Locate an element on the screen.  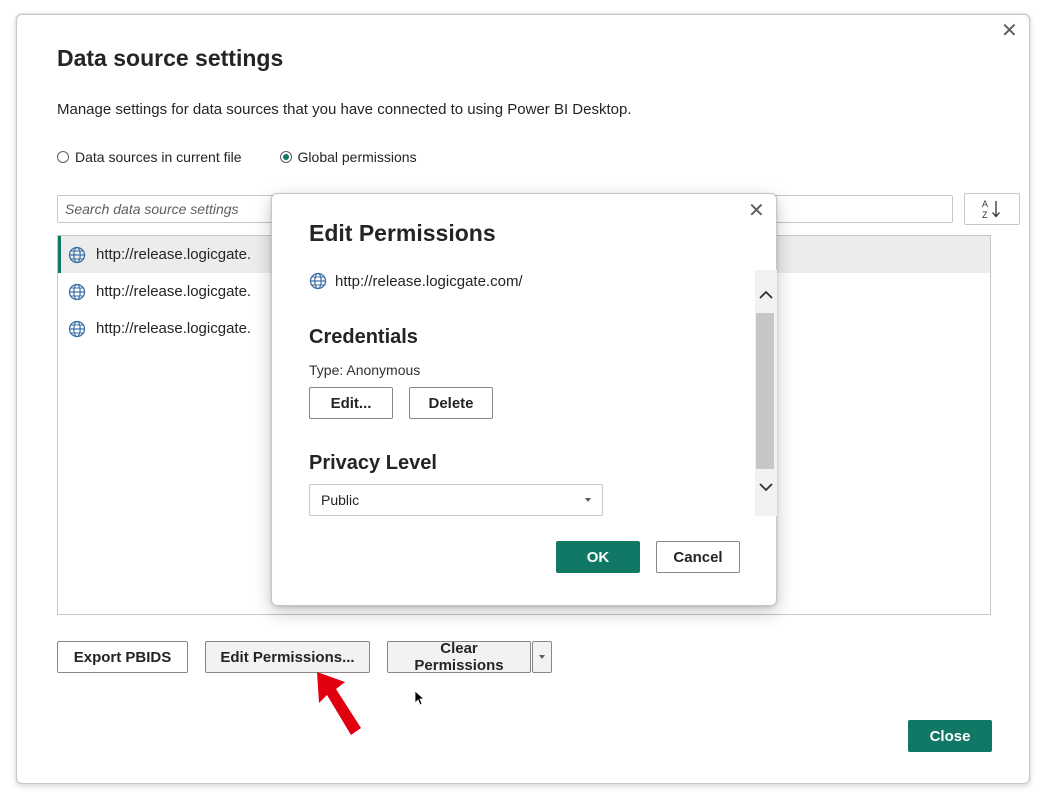
dialog-title: Data source settings is located at coordinates (170, 58).